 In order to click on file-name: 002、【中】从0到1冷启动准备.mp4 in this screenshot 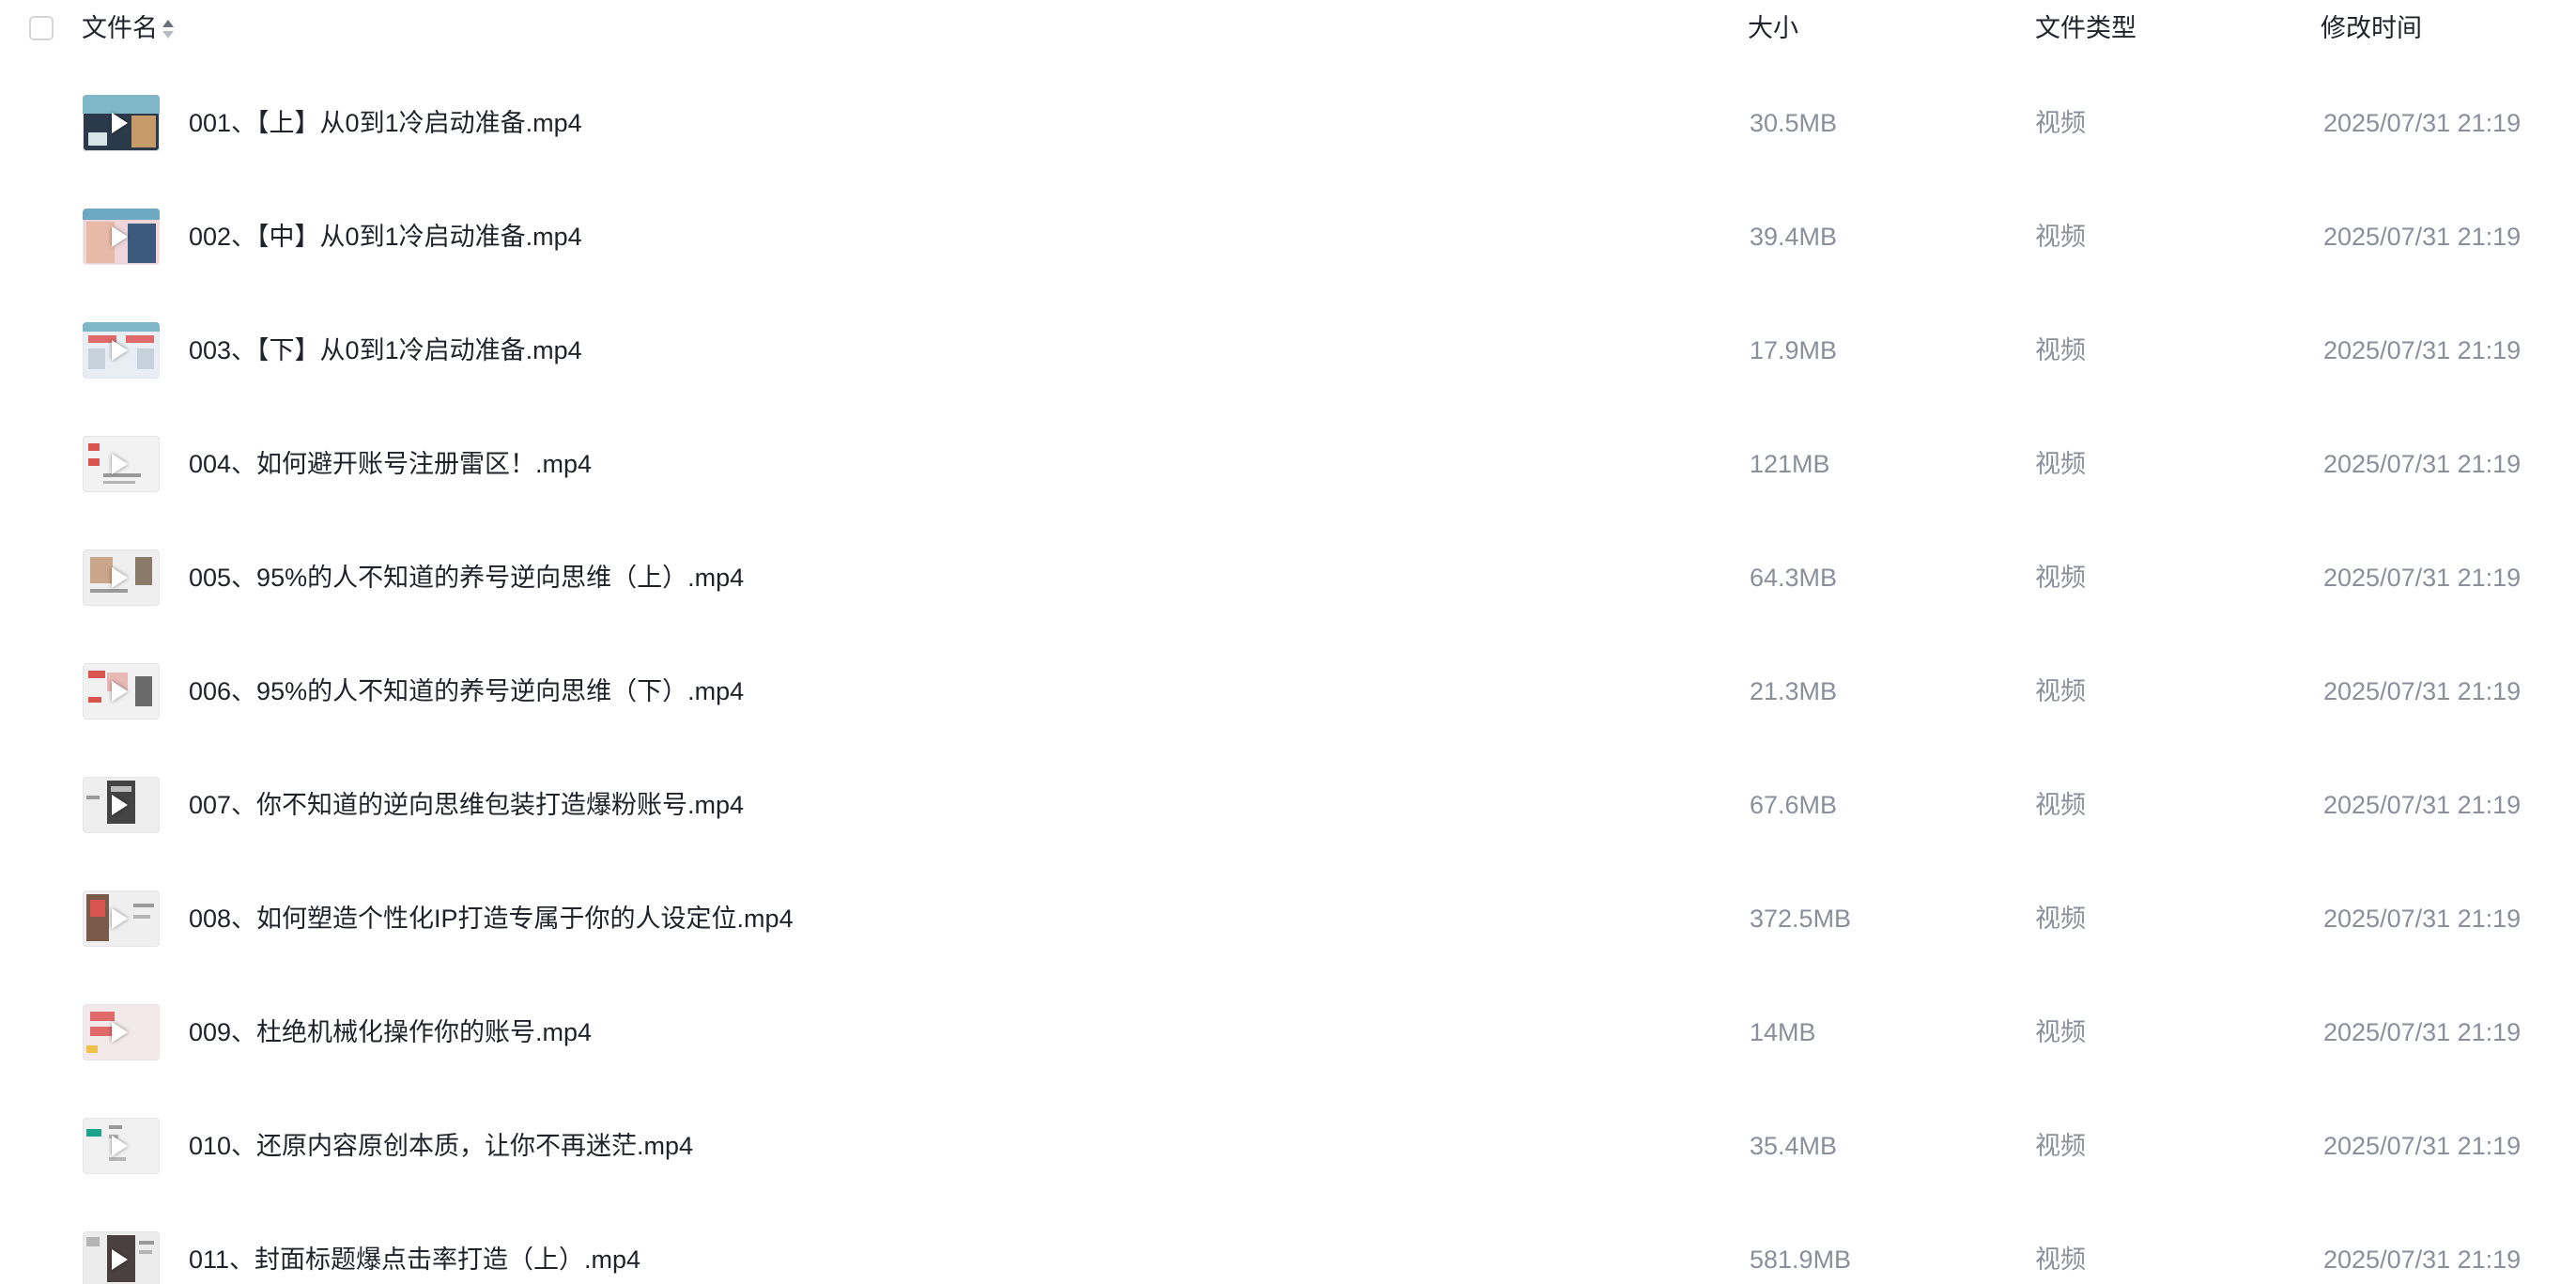, I will do `click(385, 237)`.